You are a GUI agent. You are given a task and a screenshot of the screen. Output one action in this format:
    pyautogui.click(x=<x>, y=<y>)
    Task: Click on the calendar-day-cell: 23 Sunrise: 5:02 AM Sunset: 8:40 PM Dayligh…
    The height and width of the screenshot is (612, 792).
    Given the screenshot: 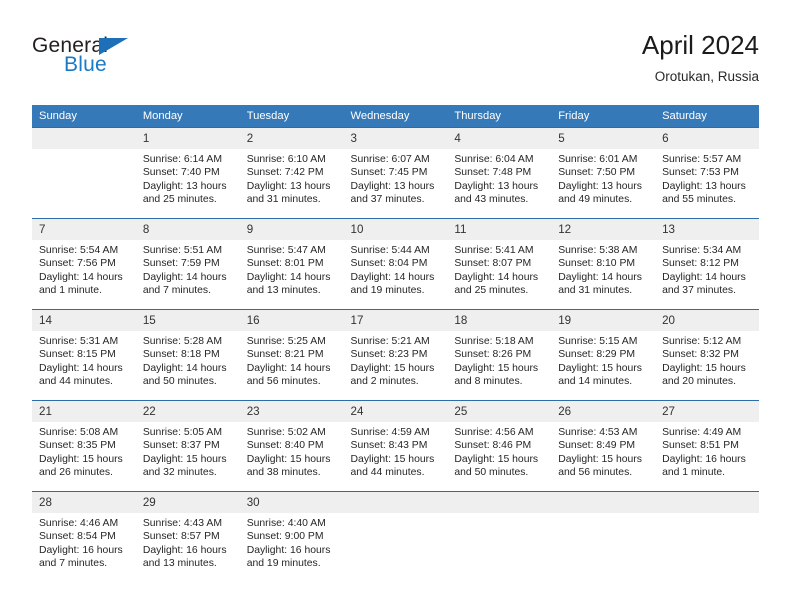 What is the action you would take?
    pyautogui.click(x=291, y=446)
    